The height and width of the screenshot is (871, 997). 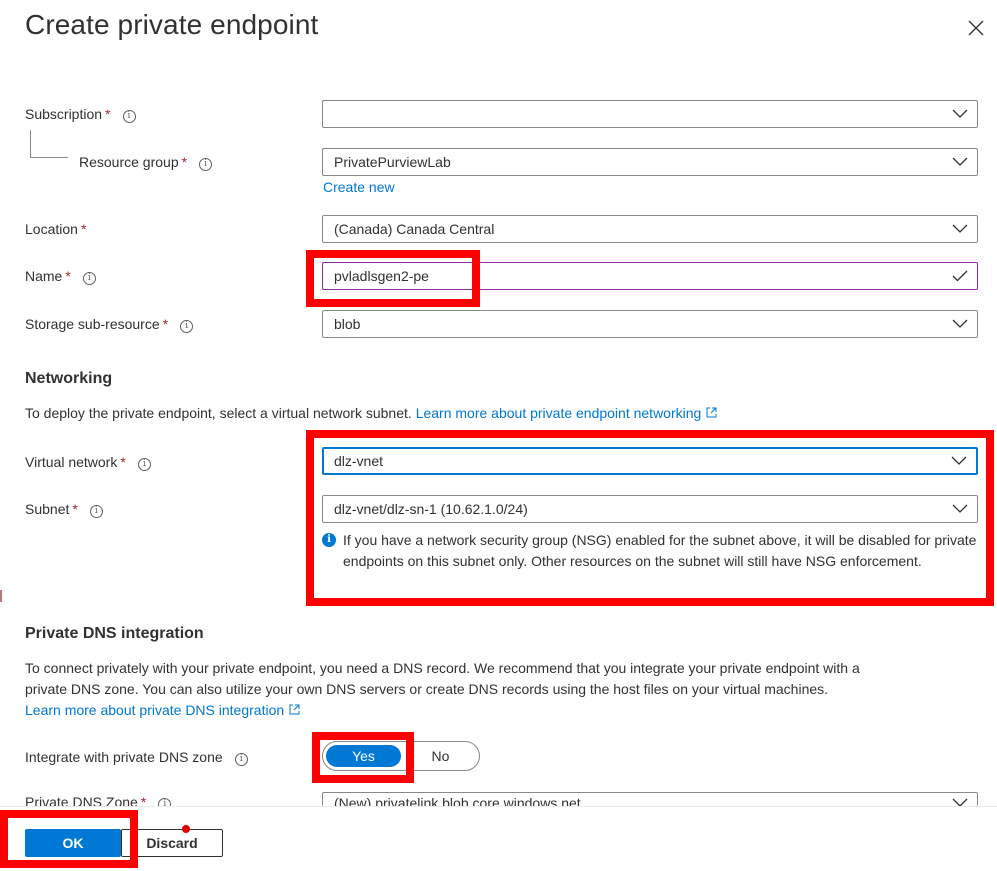 I want to click on no-option: No, so click(x=440, y=756).